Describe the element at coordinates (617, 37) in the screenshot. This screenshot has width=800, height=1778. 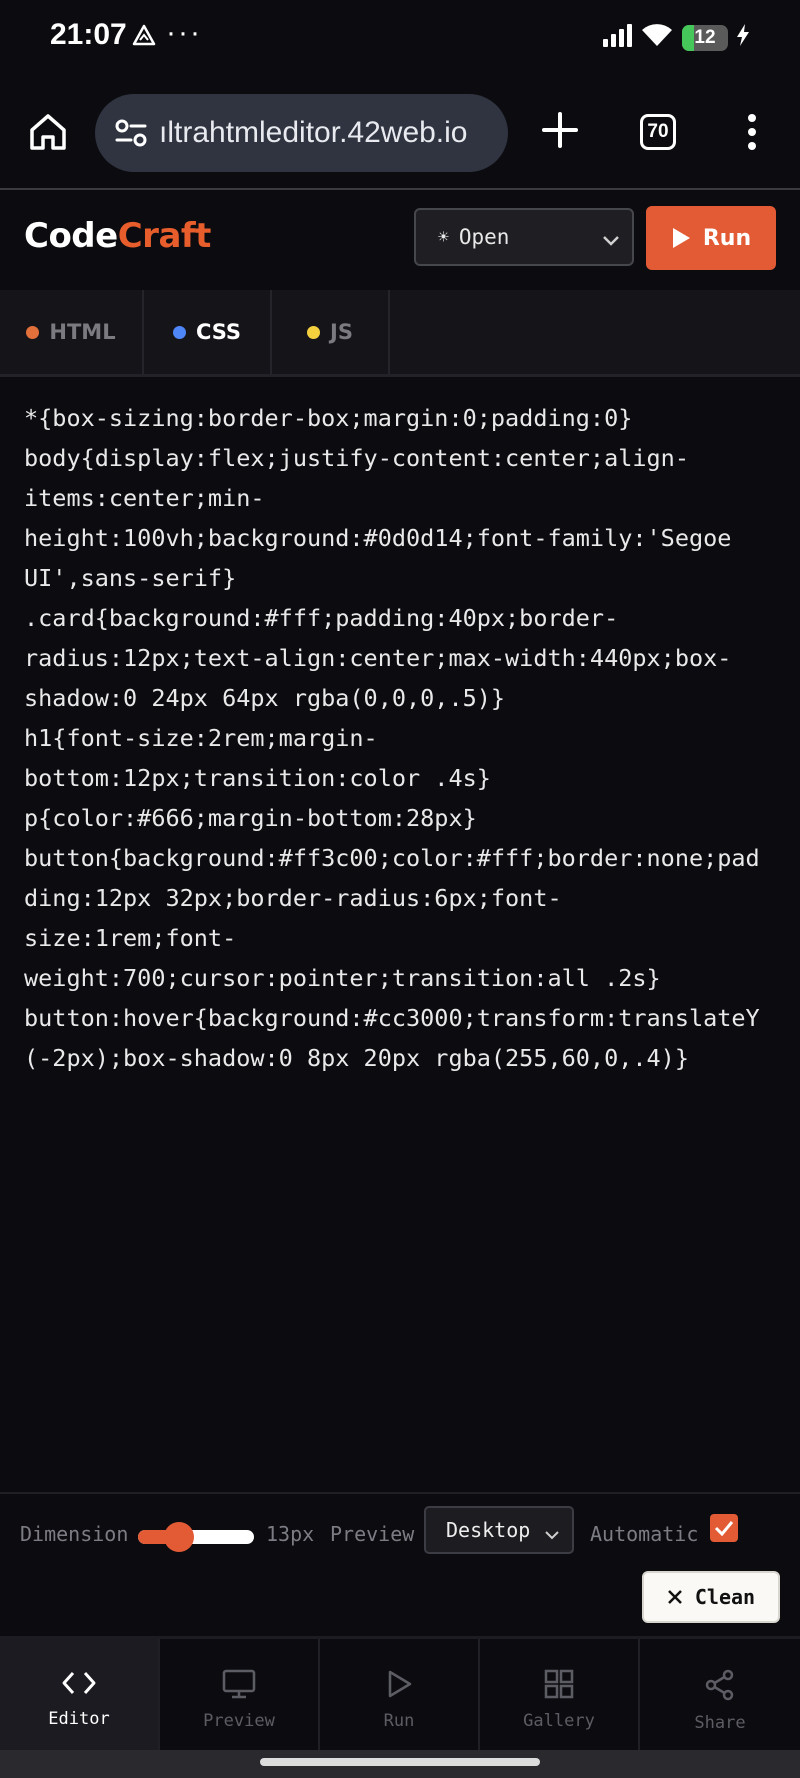
I see `signal-icon` at that location.